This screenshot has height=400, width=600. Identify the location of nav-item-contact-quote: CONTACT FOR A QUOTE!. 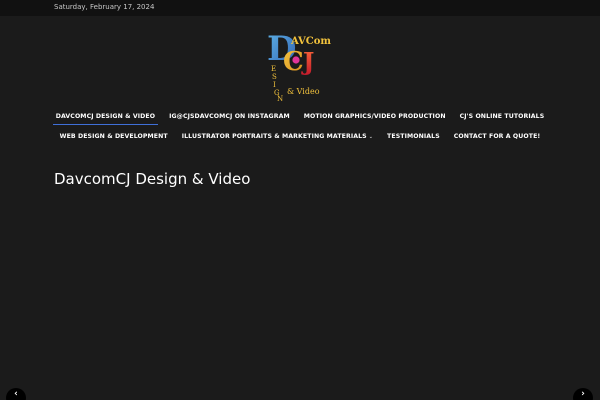
(497, 137).